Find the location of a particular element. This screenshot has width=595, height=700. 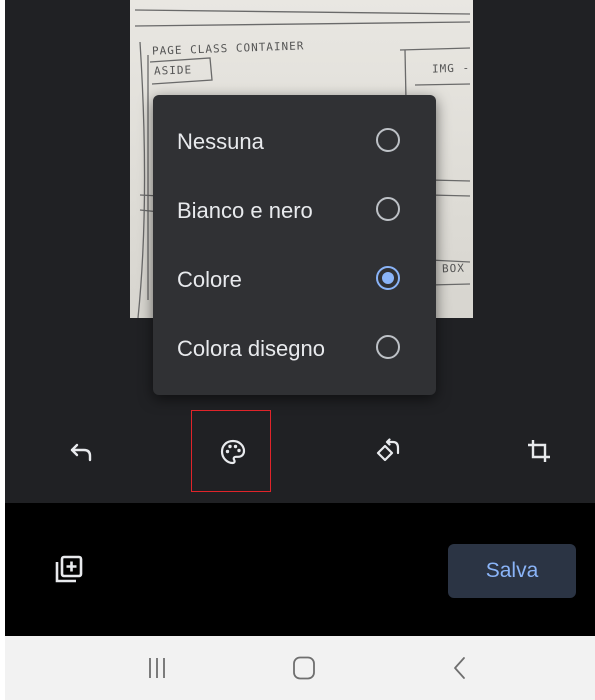

add-page-icon is located at coordinates (69, 569).